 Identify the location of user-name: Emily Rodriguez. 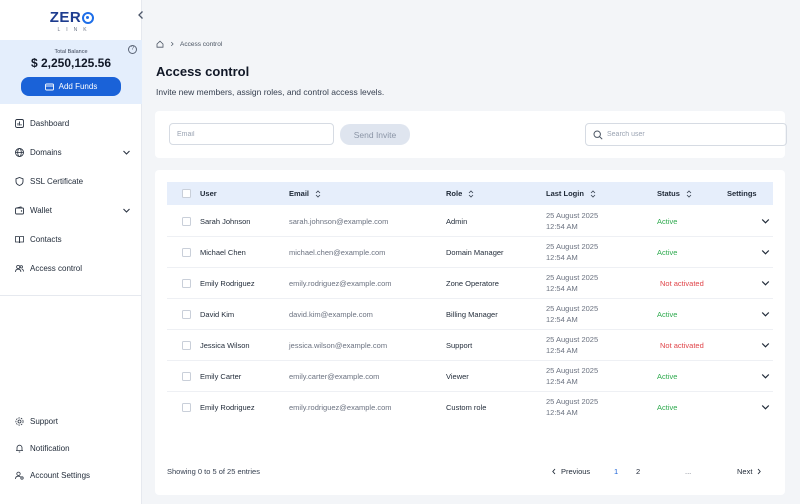
(227, 407).